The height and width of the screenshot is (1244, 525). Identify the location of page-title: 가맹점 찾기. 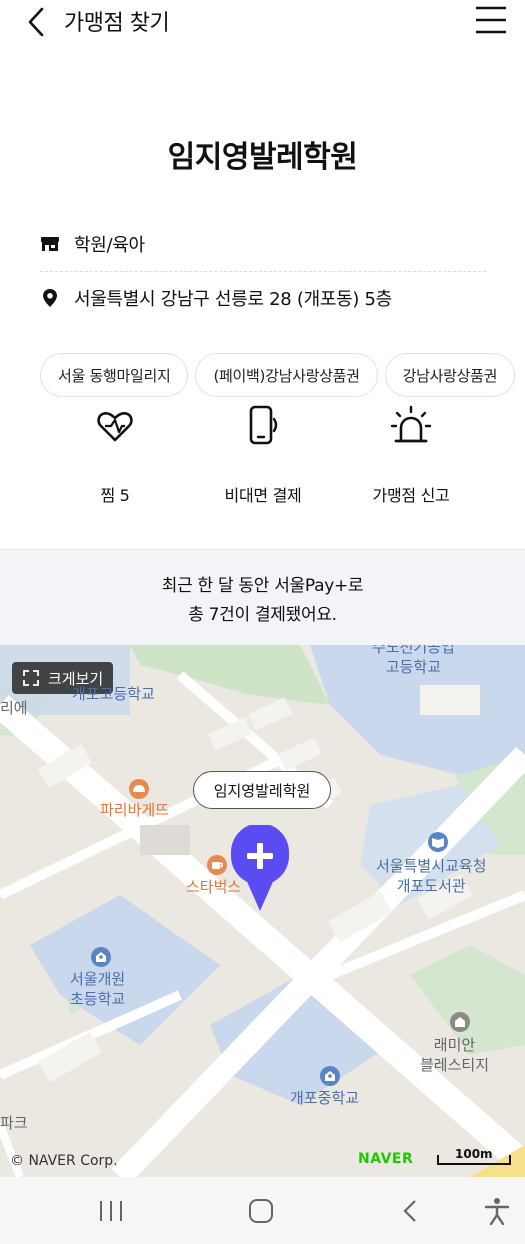
(117, 23).